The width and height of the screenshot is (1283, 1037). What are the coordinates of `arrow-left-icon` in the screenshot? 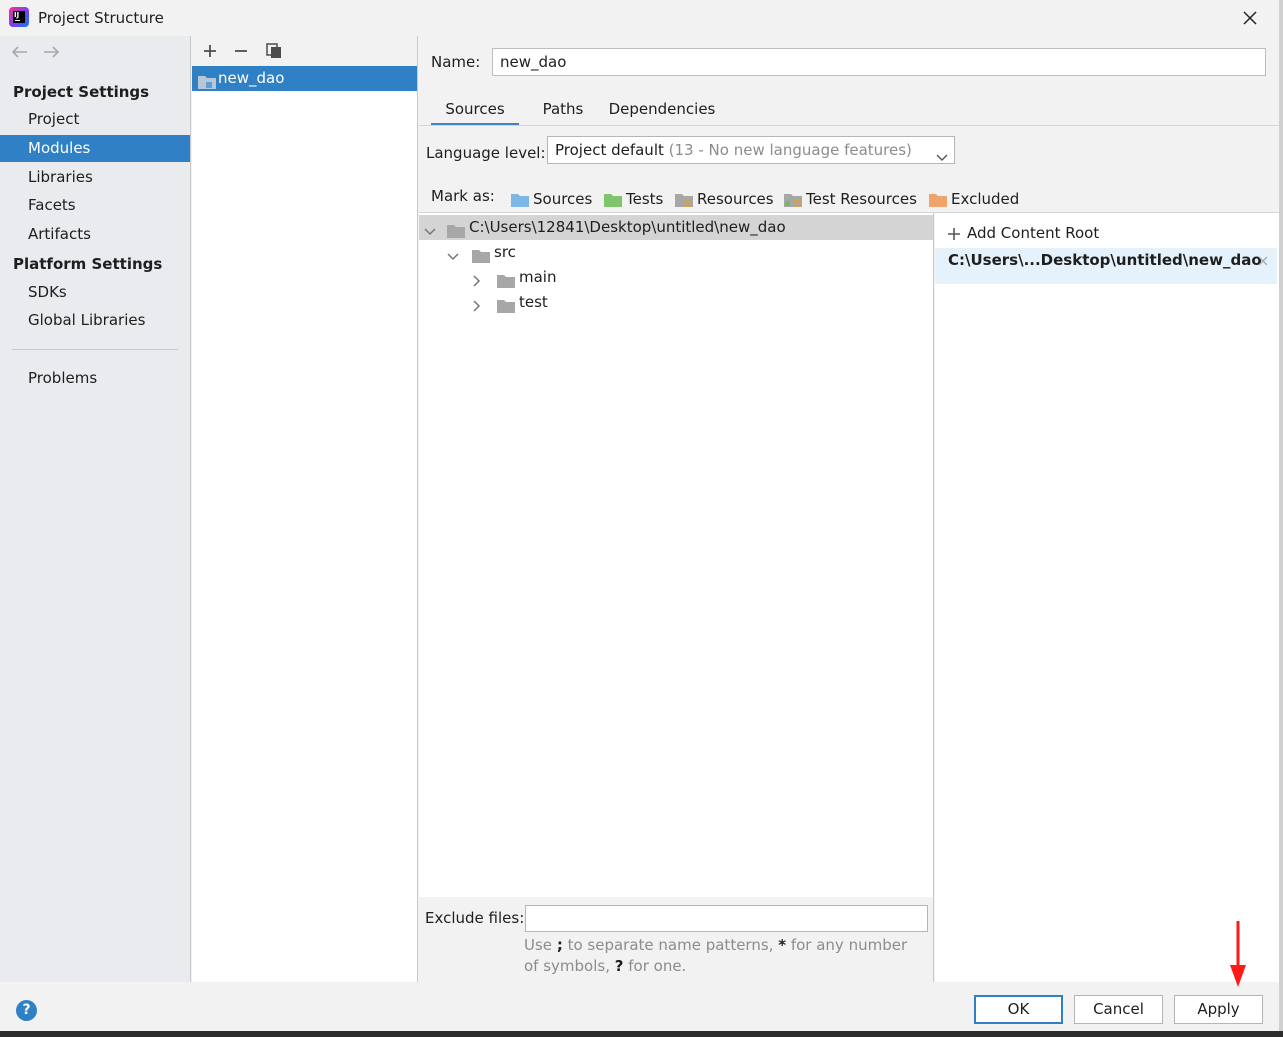 It's located at (20, 52).